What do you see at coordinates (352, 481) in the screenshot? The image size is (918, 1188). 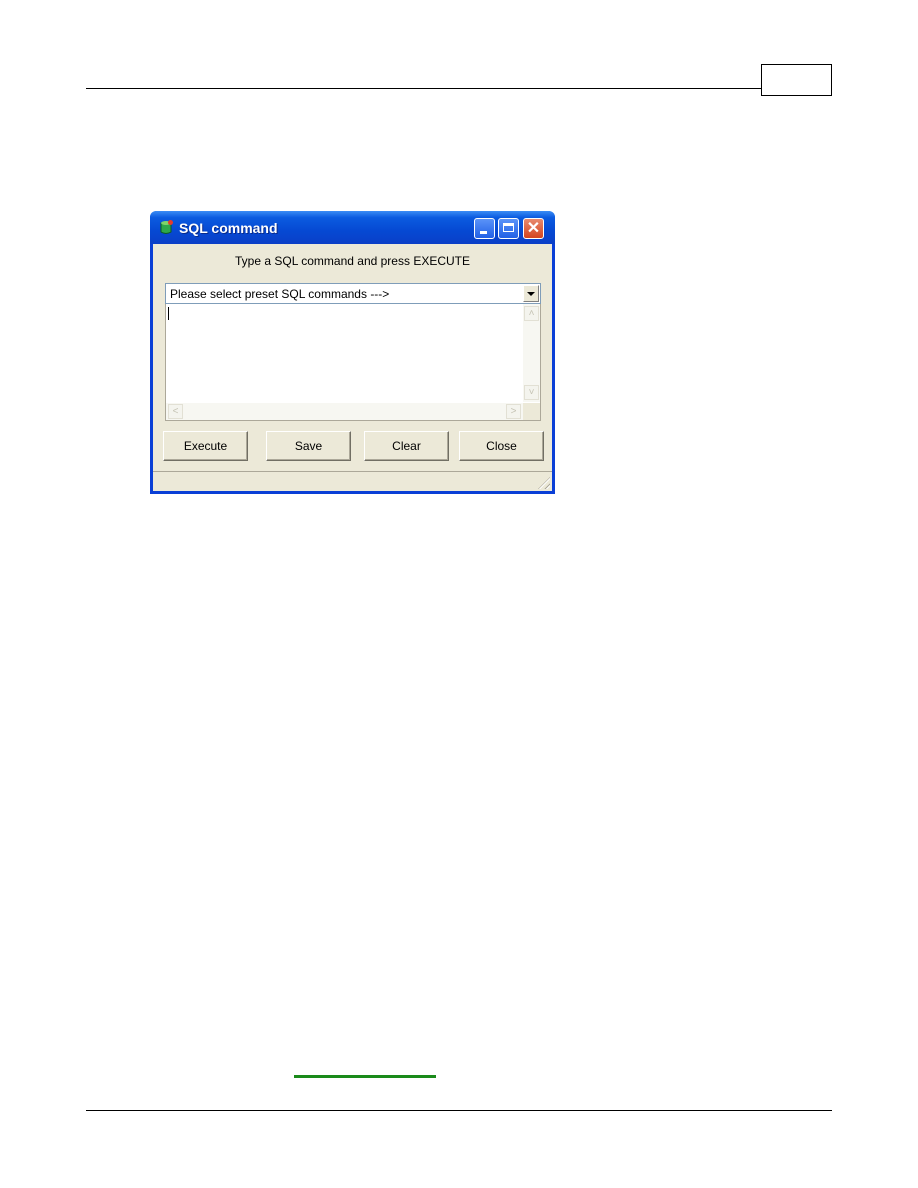 I see `status-bar` at bounding box center [352, 481].